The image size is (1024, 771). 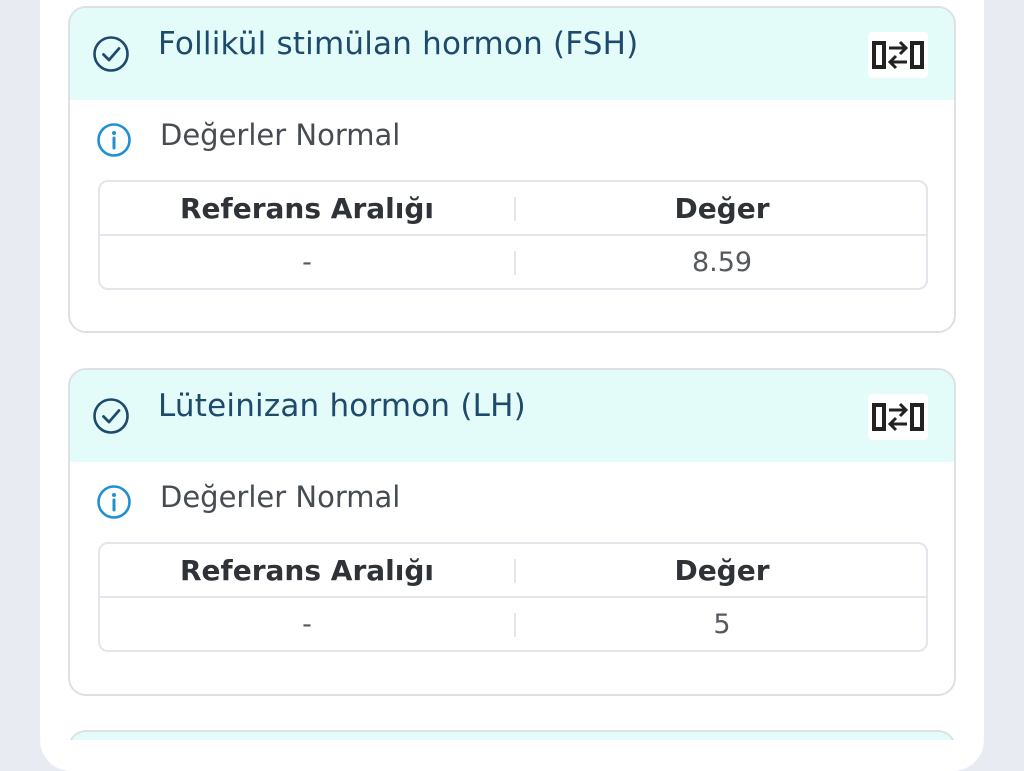 I want to click on result-table: Referans Aralığı Değer - 8.59, so click(x=513, y=235).